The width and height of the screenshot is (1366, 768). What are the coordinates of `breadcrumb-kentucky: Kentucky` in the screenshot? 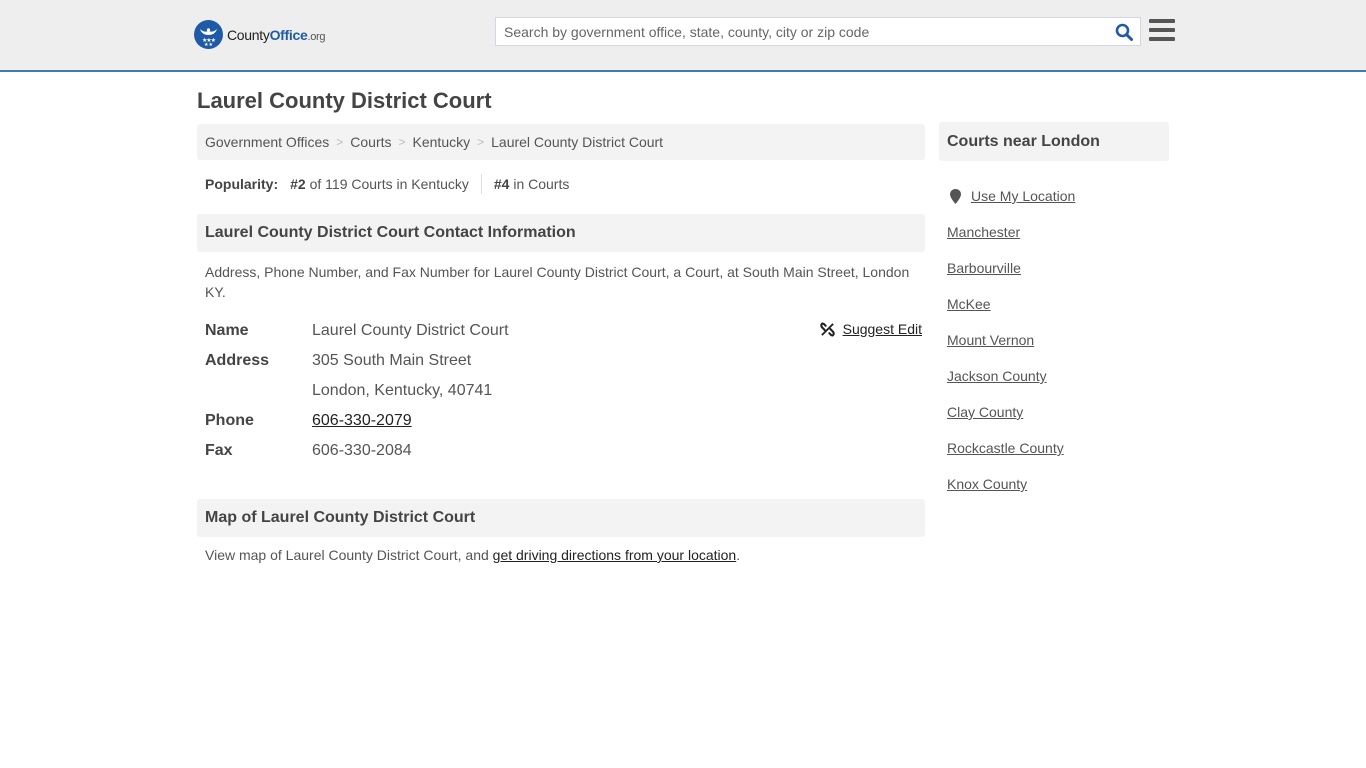 It's located at (442, 142).